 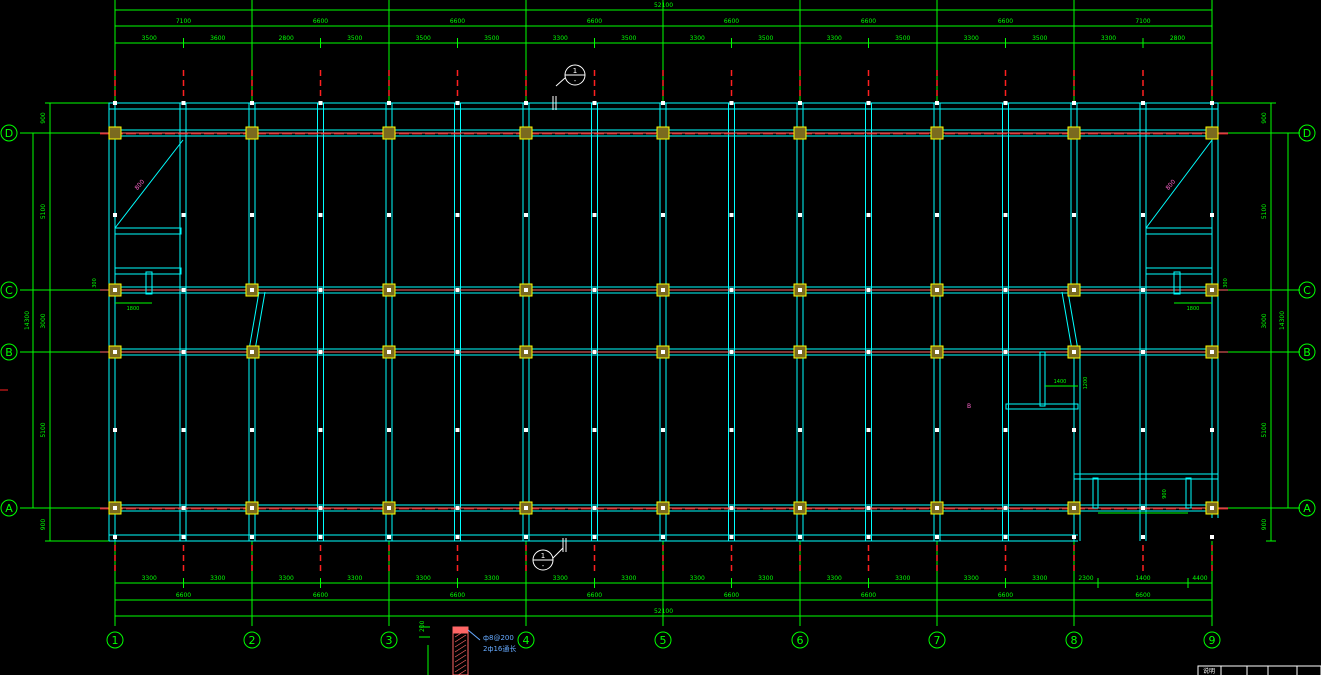 What do you see at coordinates (467, 647) in the screenshot?
I see `beam-section-detail: 200 ф8@200 2ф16通长` at bounding box center [467, 647].